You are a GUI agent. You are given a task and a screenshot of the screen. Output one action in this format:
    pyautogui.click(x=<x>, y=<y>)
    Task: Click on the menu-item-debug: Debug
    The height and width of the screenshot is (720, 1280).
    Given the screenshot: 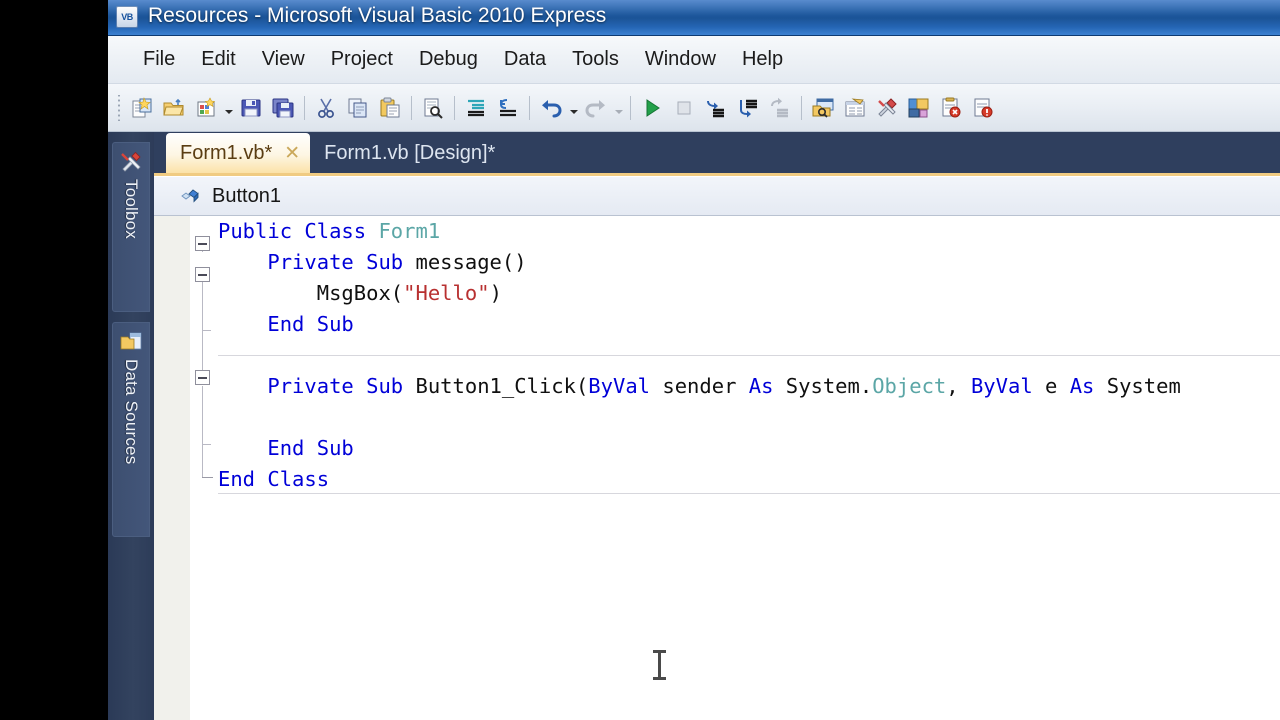 What is the action you would take?
    pyautogui.click(x=448, y=59)
    